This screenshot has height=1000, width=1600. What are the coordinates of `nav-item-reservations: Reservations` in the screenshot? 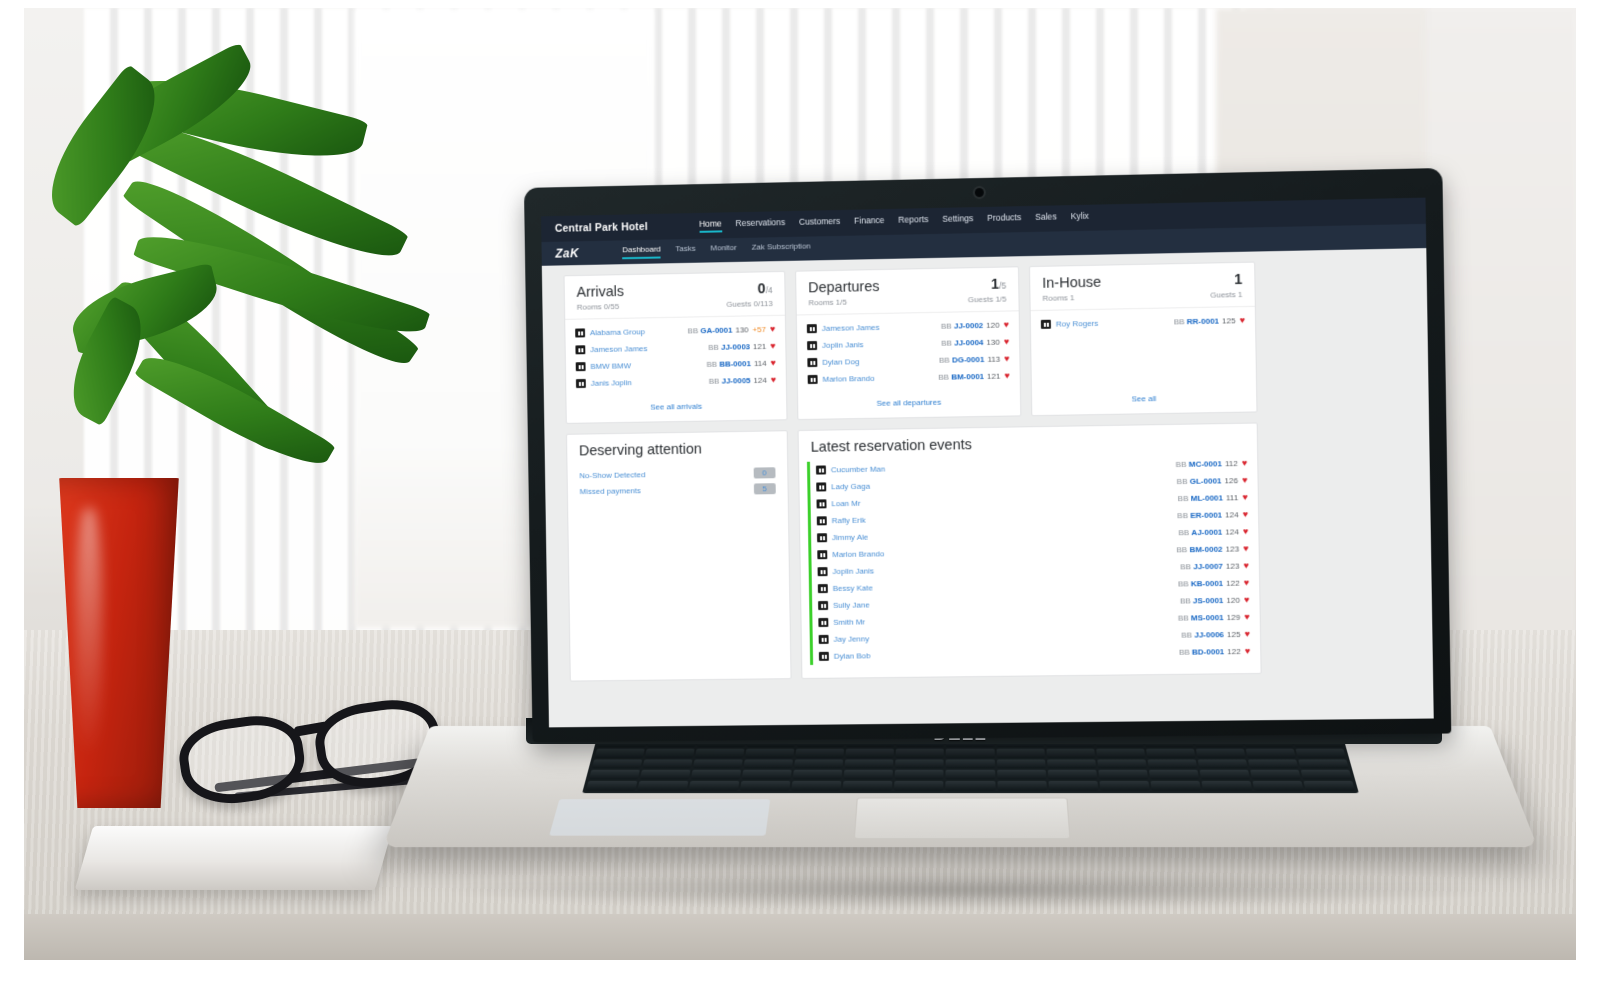 It's located at (760, 224).